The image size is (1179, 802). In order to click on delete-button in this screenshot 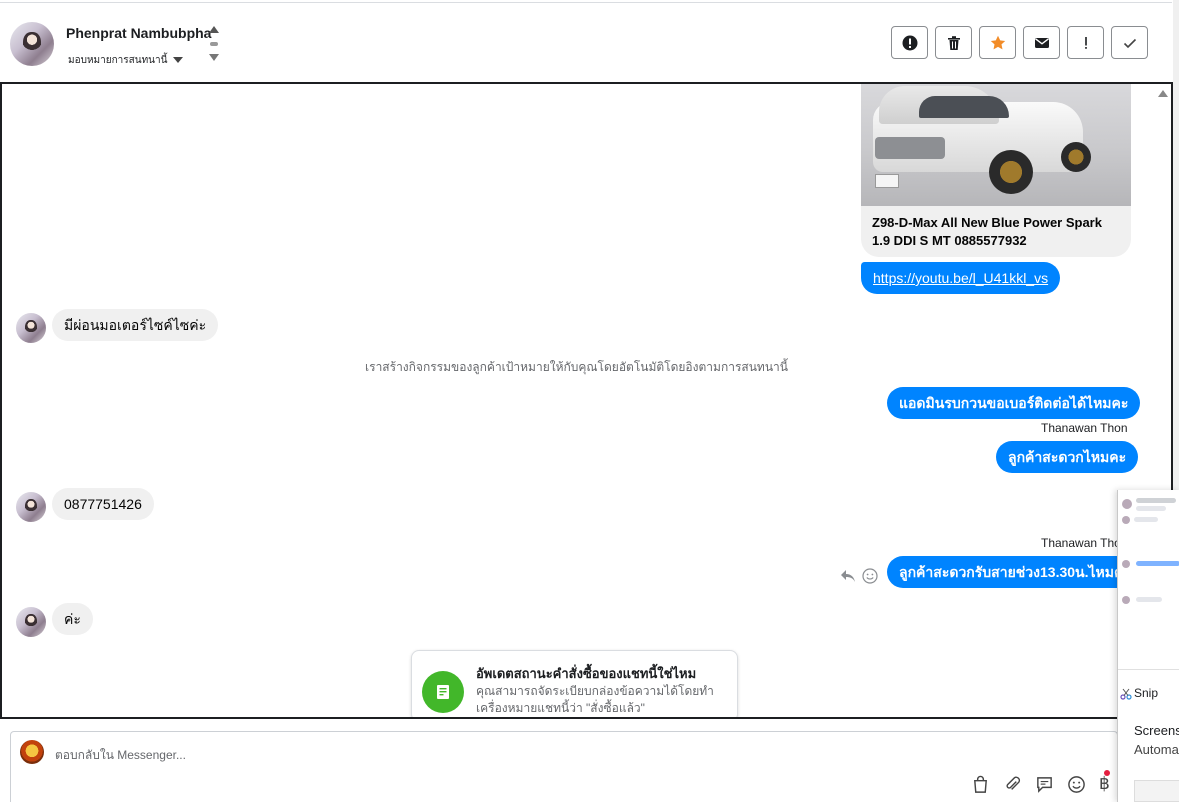, I will do `click(953, 42)`.